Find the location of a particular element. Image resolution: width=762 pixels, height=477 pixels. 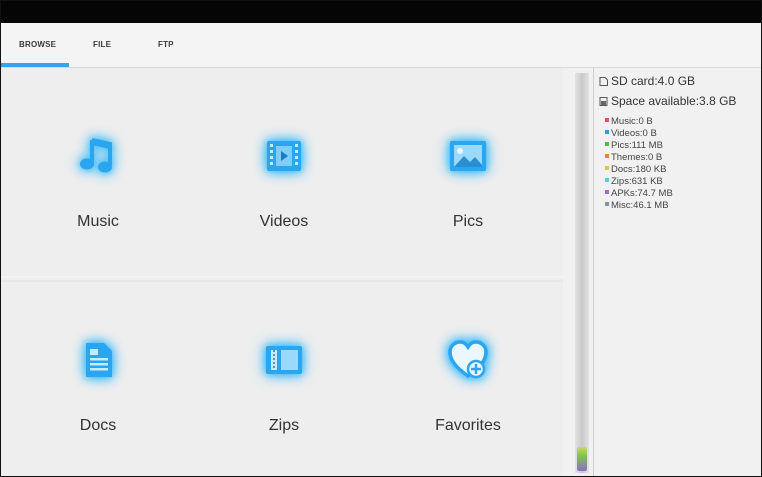

tab-file: FILE is located at coordinates (102, 45).